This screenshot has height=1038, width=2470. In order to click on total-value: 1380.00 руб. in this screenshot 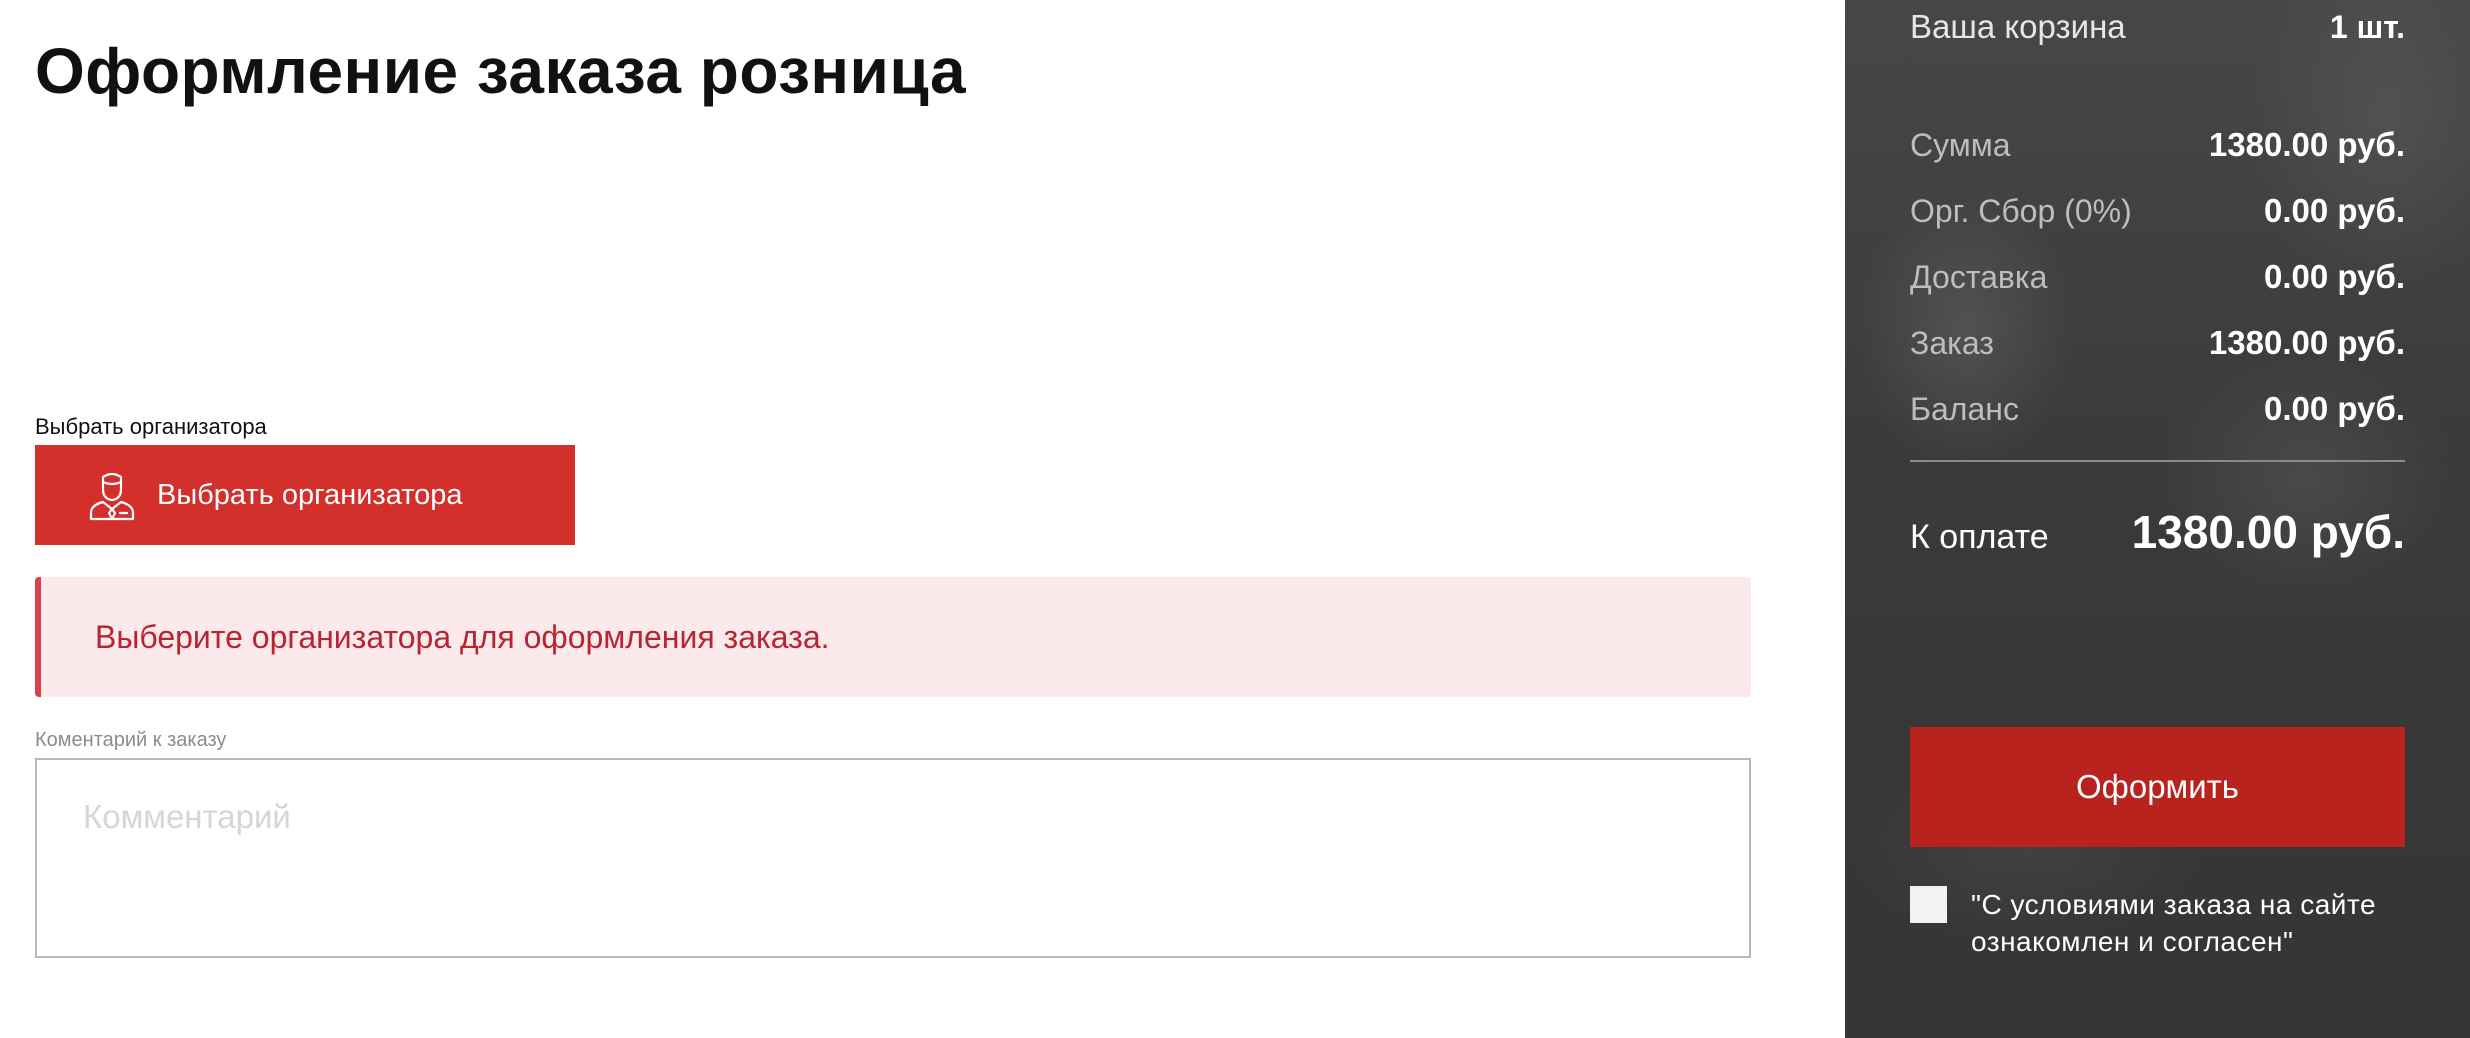, I will do `click(2268, 532)`.